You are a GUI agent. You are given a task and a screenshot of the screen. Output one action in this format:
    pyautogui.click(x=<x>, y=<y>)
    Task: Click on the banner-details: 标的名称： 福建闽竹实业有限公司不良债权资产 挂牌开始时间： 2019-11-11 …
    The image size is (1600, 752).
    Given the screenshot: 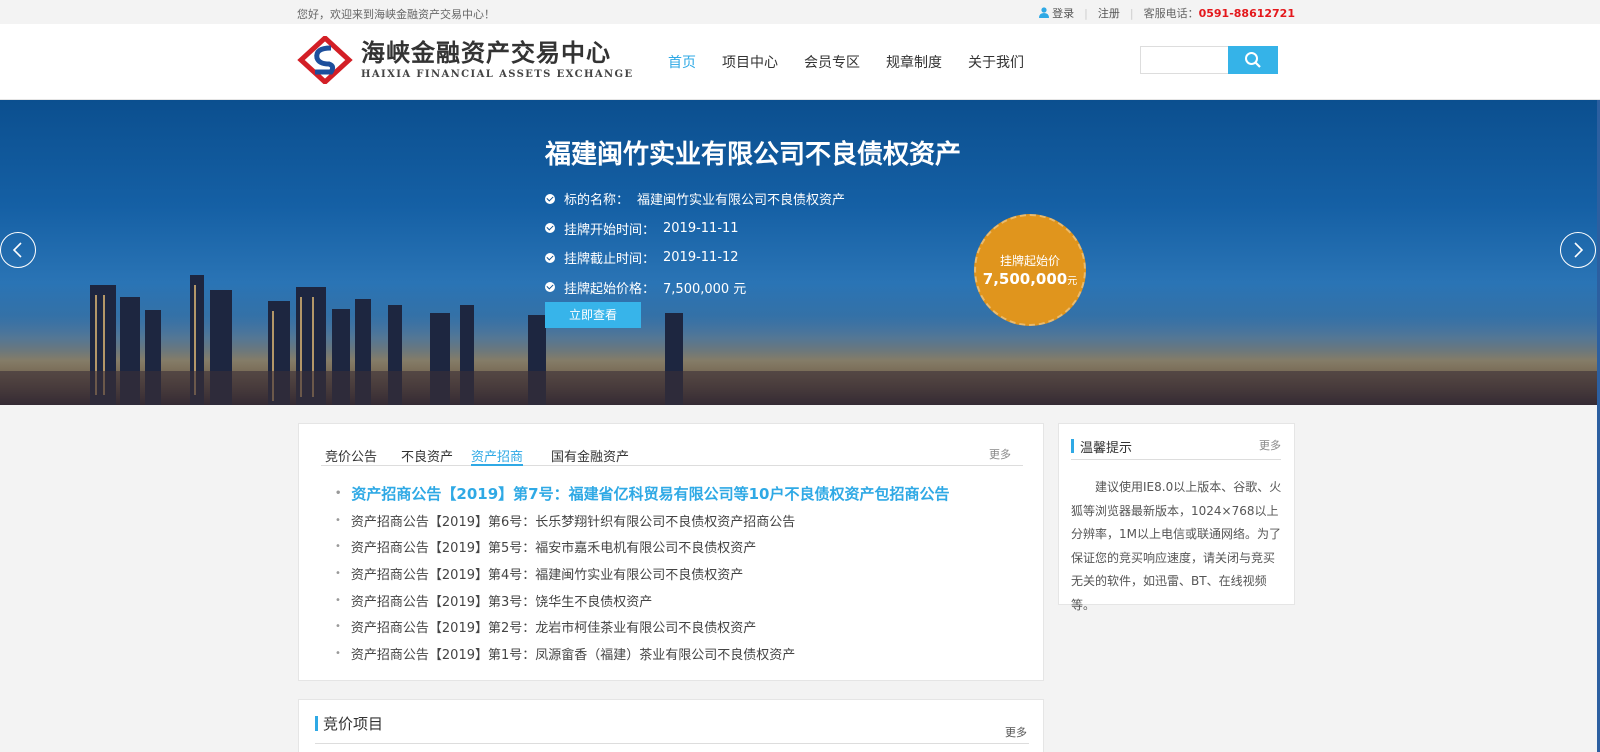 What is the action you would take?
    pyautogui.click(x=695, y=243)
    